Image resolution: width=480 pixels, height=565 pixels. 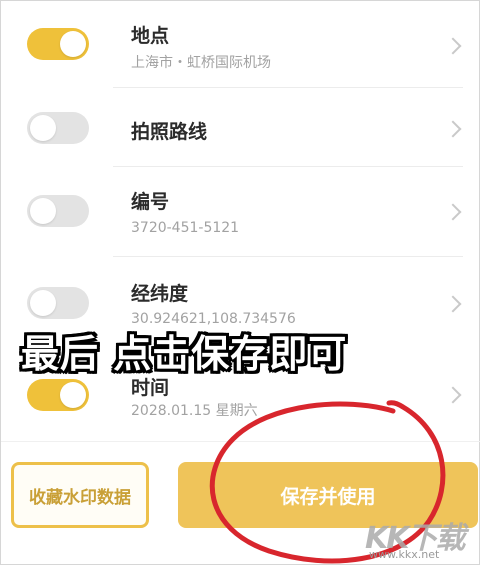 I want to click on coordinates-toggle, so click(x=58, y=303).